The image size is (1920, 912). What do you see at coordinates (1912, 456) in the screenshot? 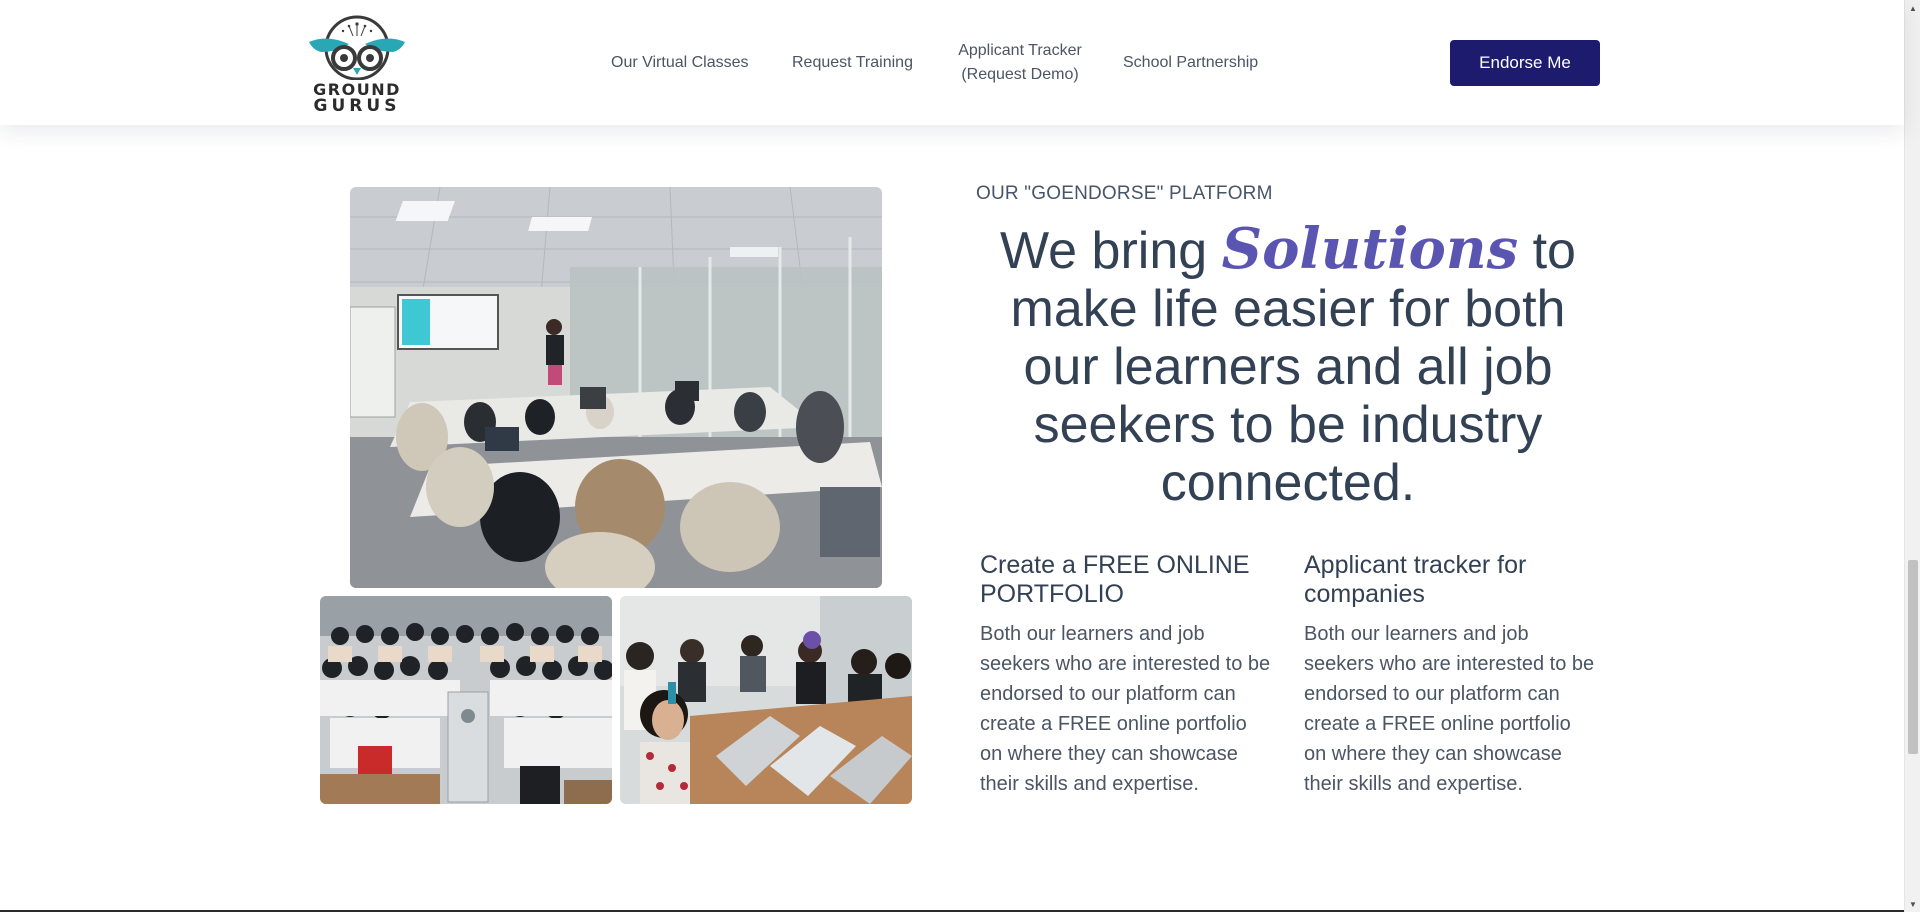
I see `page-scrollbar: ▲ ▼` at bounding box center [1912, 456].